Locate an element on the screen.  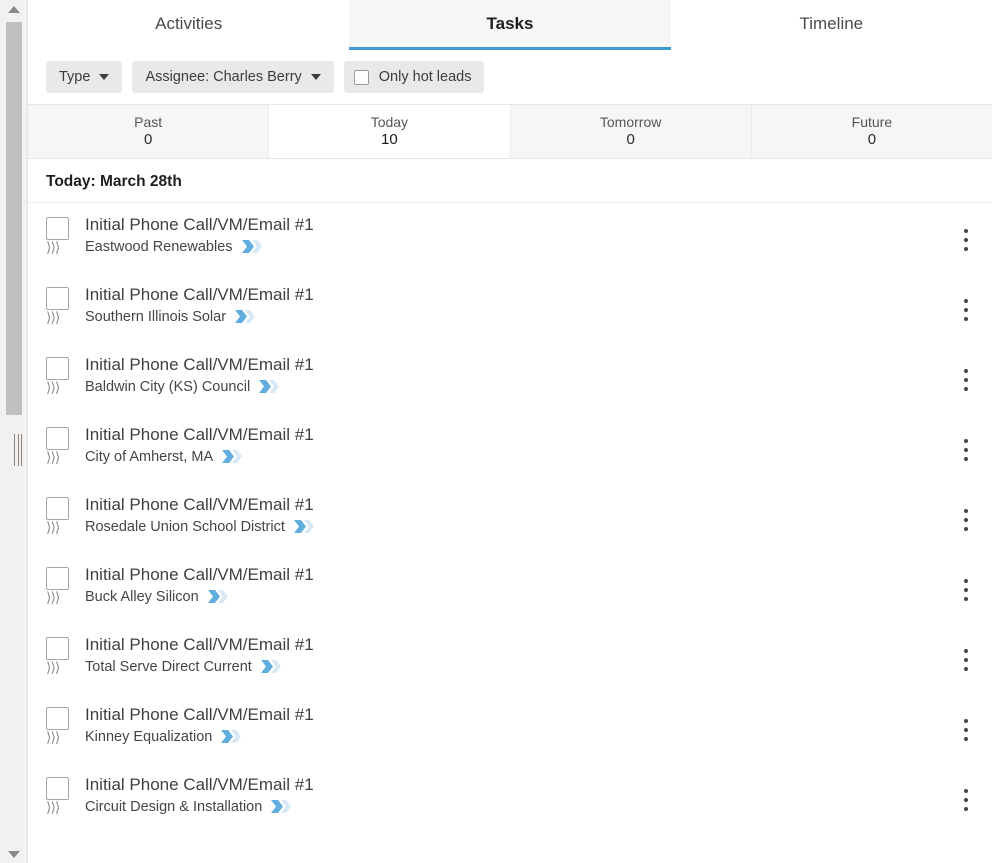
task-subrow: ⟩⟩⟩ Kinney Equalization is located at coordinates (180, 737).